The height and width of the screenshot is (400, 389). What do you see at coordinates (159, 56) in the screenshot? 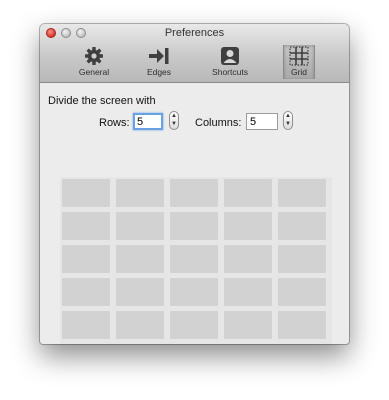
I see `arrow-to-edge-icon` at bounding box center [159, 56].